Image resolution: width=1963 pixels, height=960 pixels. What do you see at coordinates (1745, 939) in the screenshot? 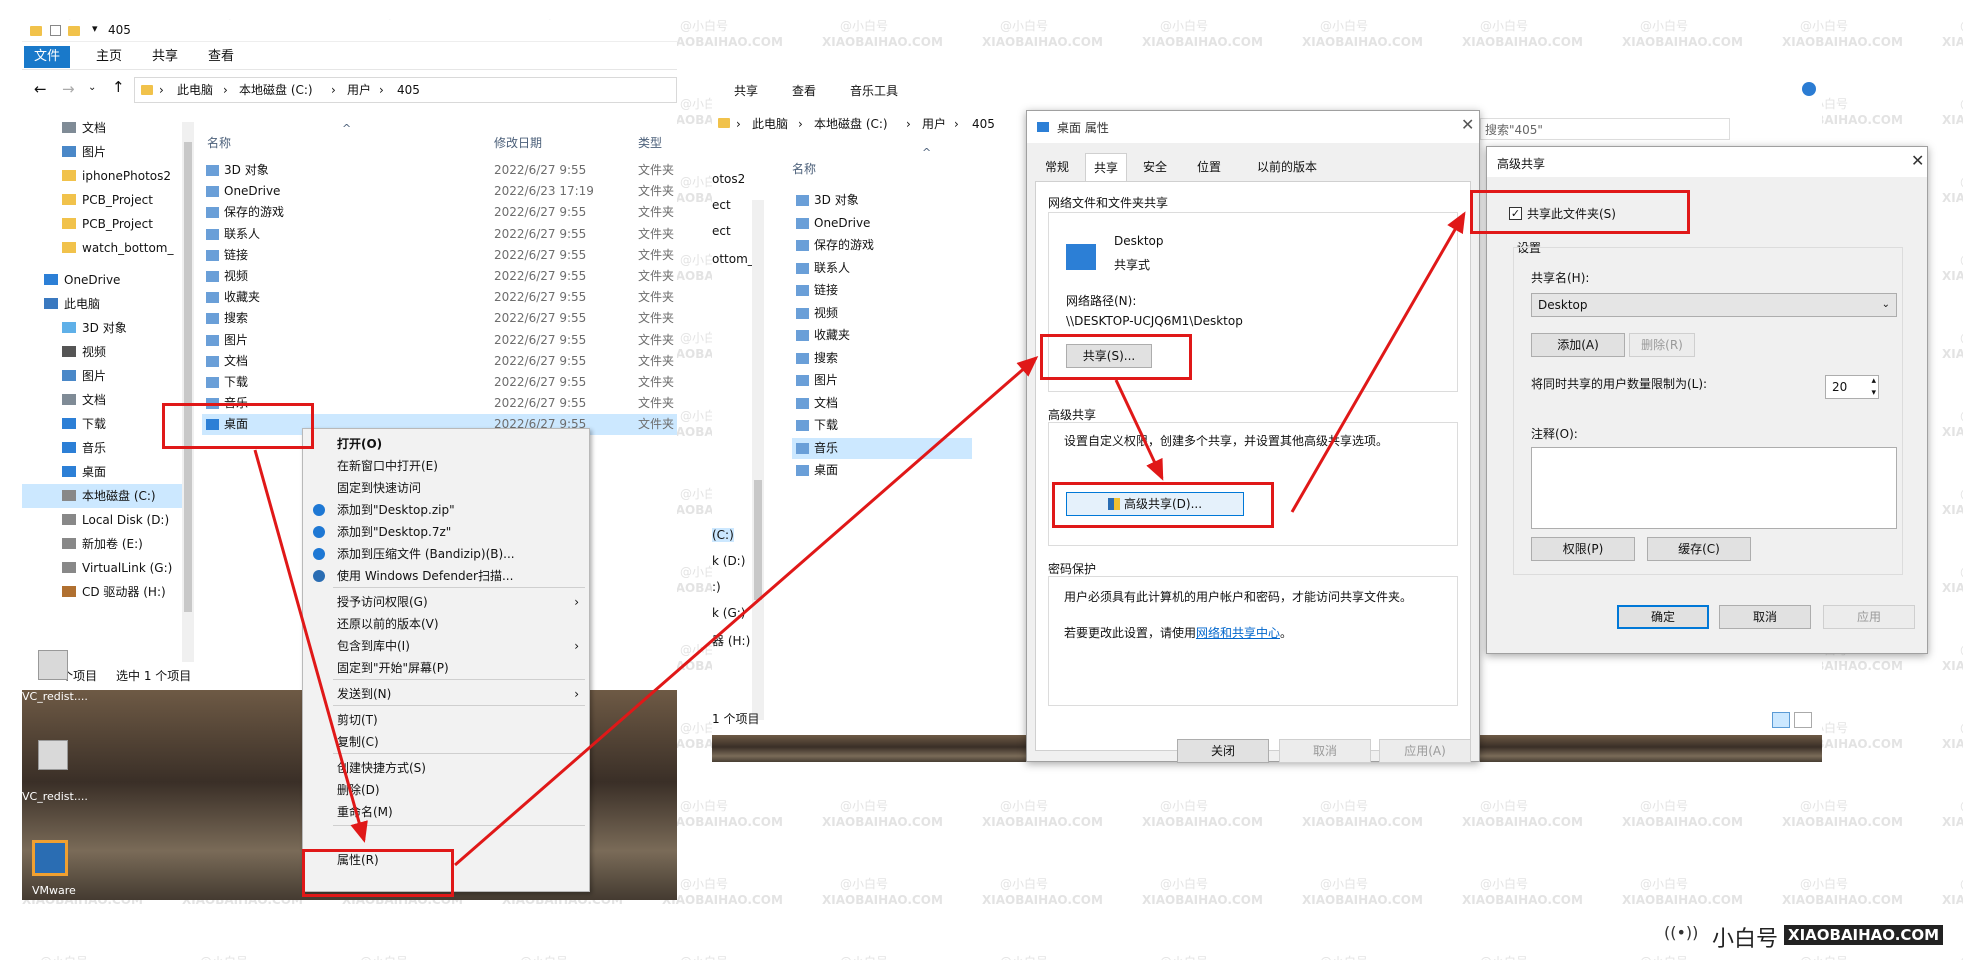
I see `brand-cn: 小白号` at bounding box center [1745, 939].